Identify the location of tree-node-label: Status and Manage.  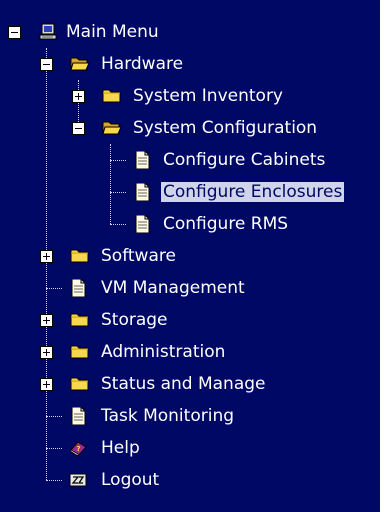
(183, 384).